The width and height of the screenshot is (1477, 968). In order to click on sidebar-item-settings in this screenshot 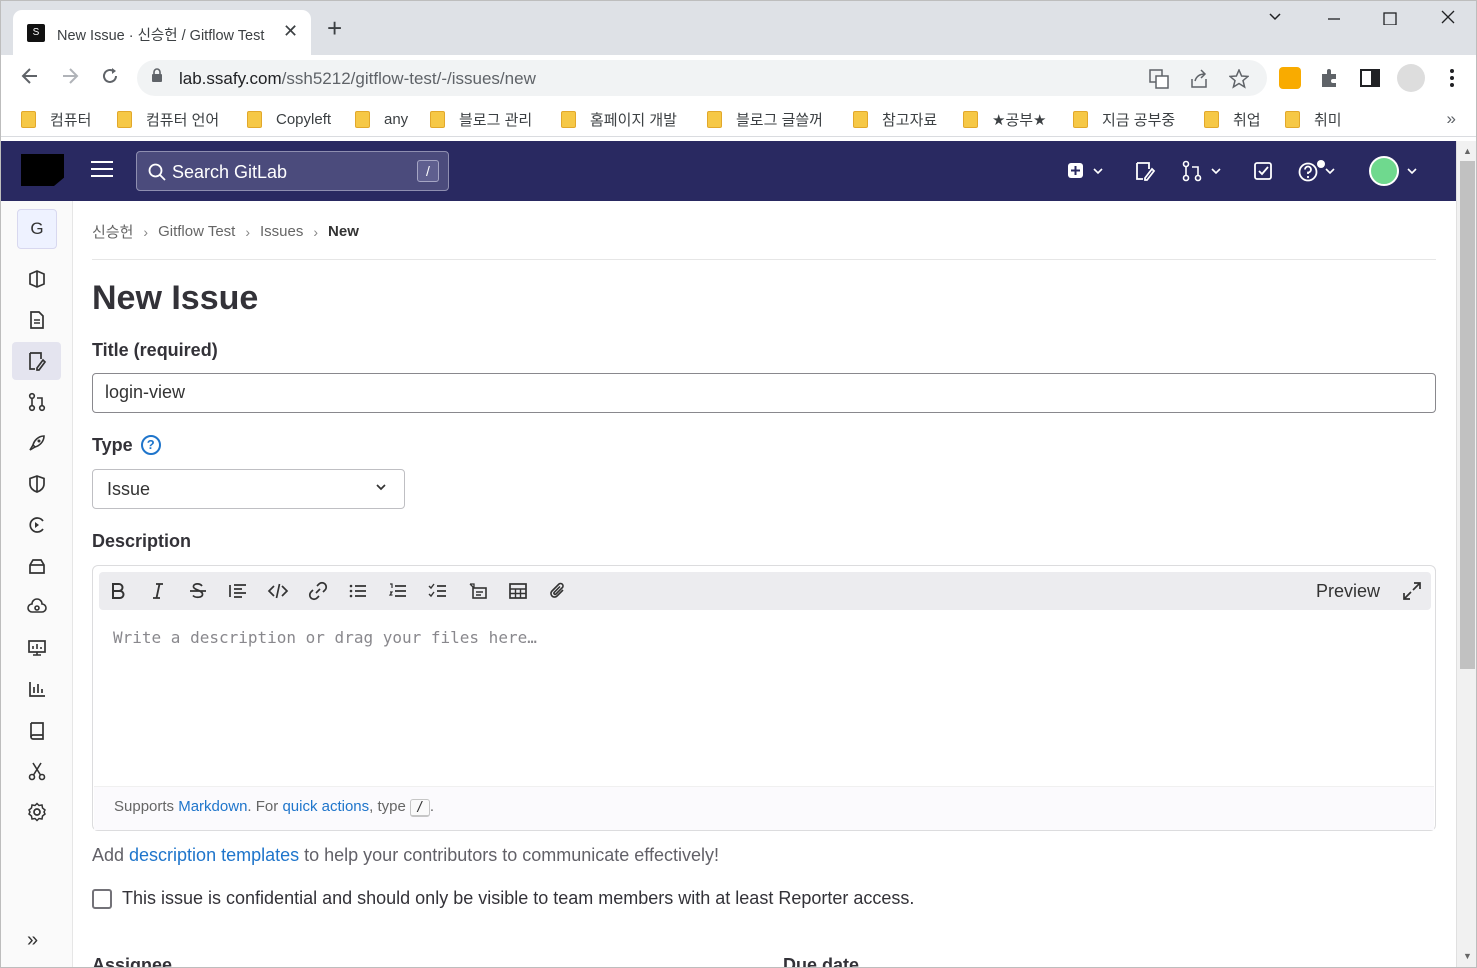, I will do `click(36, 812)`.